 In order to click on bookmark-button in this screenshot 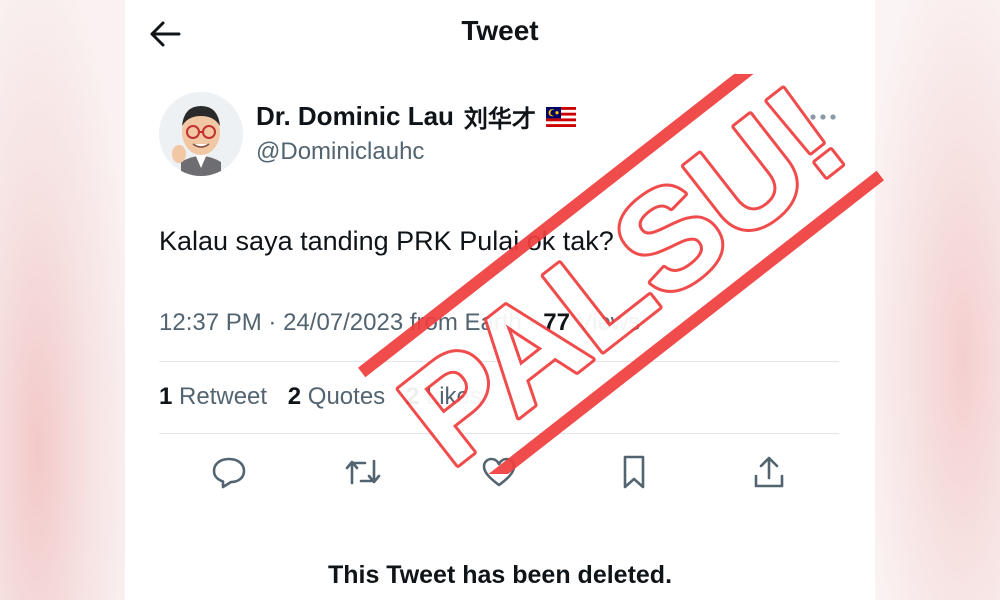, I will do `click(634, 472)`.